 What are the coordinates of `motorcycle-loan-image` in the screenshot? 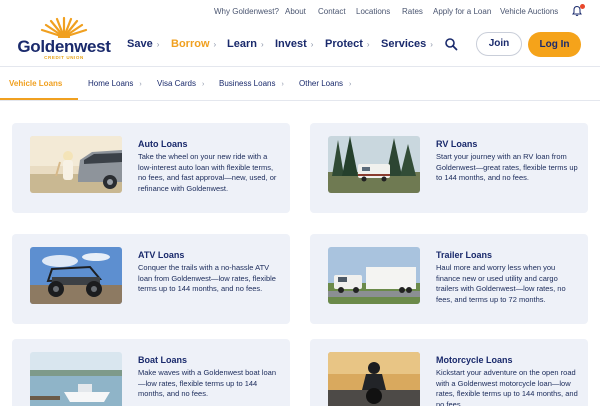 It's located at (374, 379).